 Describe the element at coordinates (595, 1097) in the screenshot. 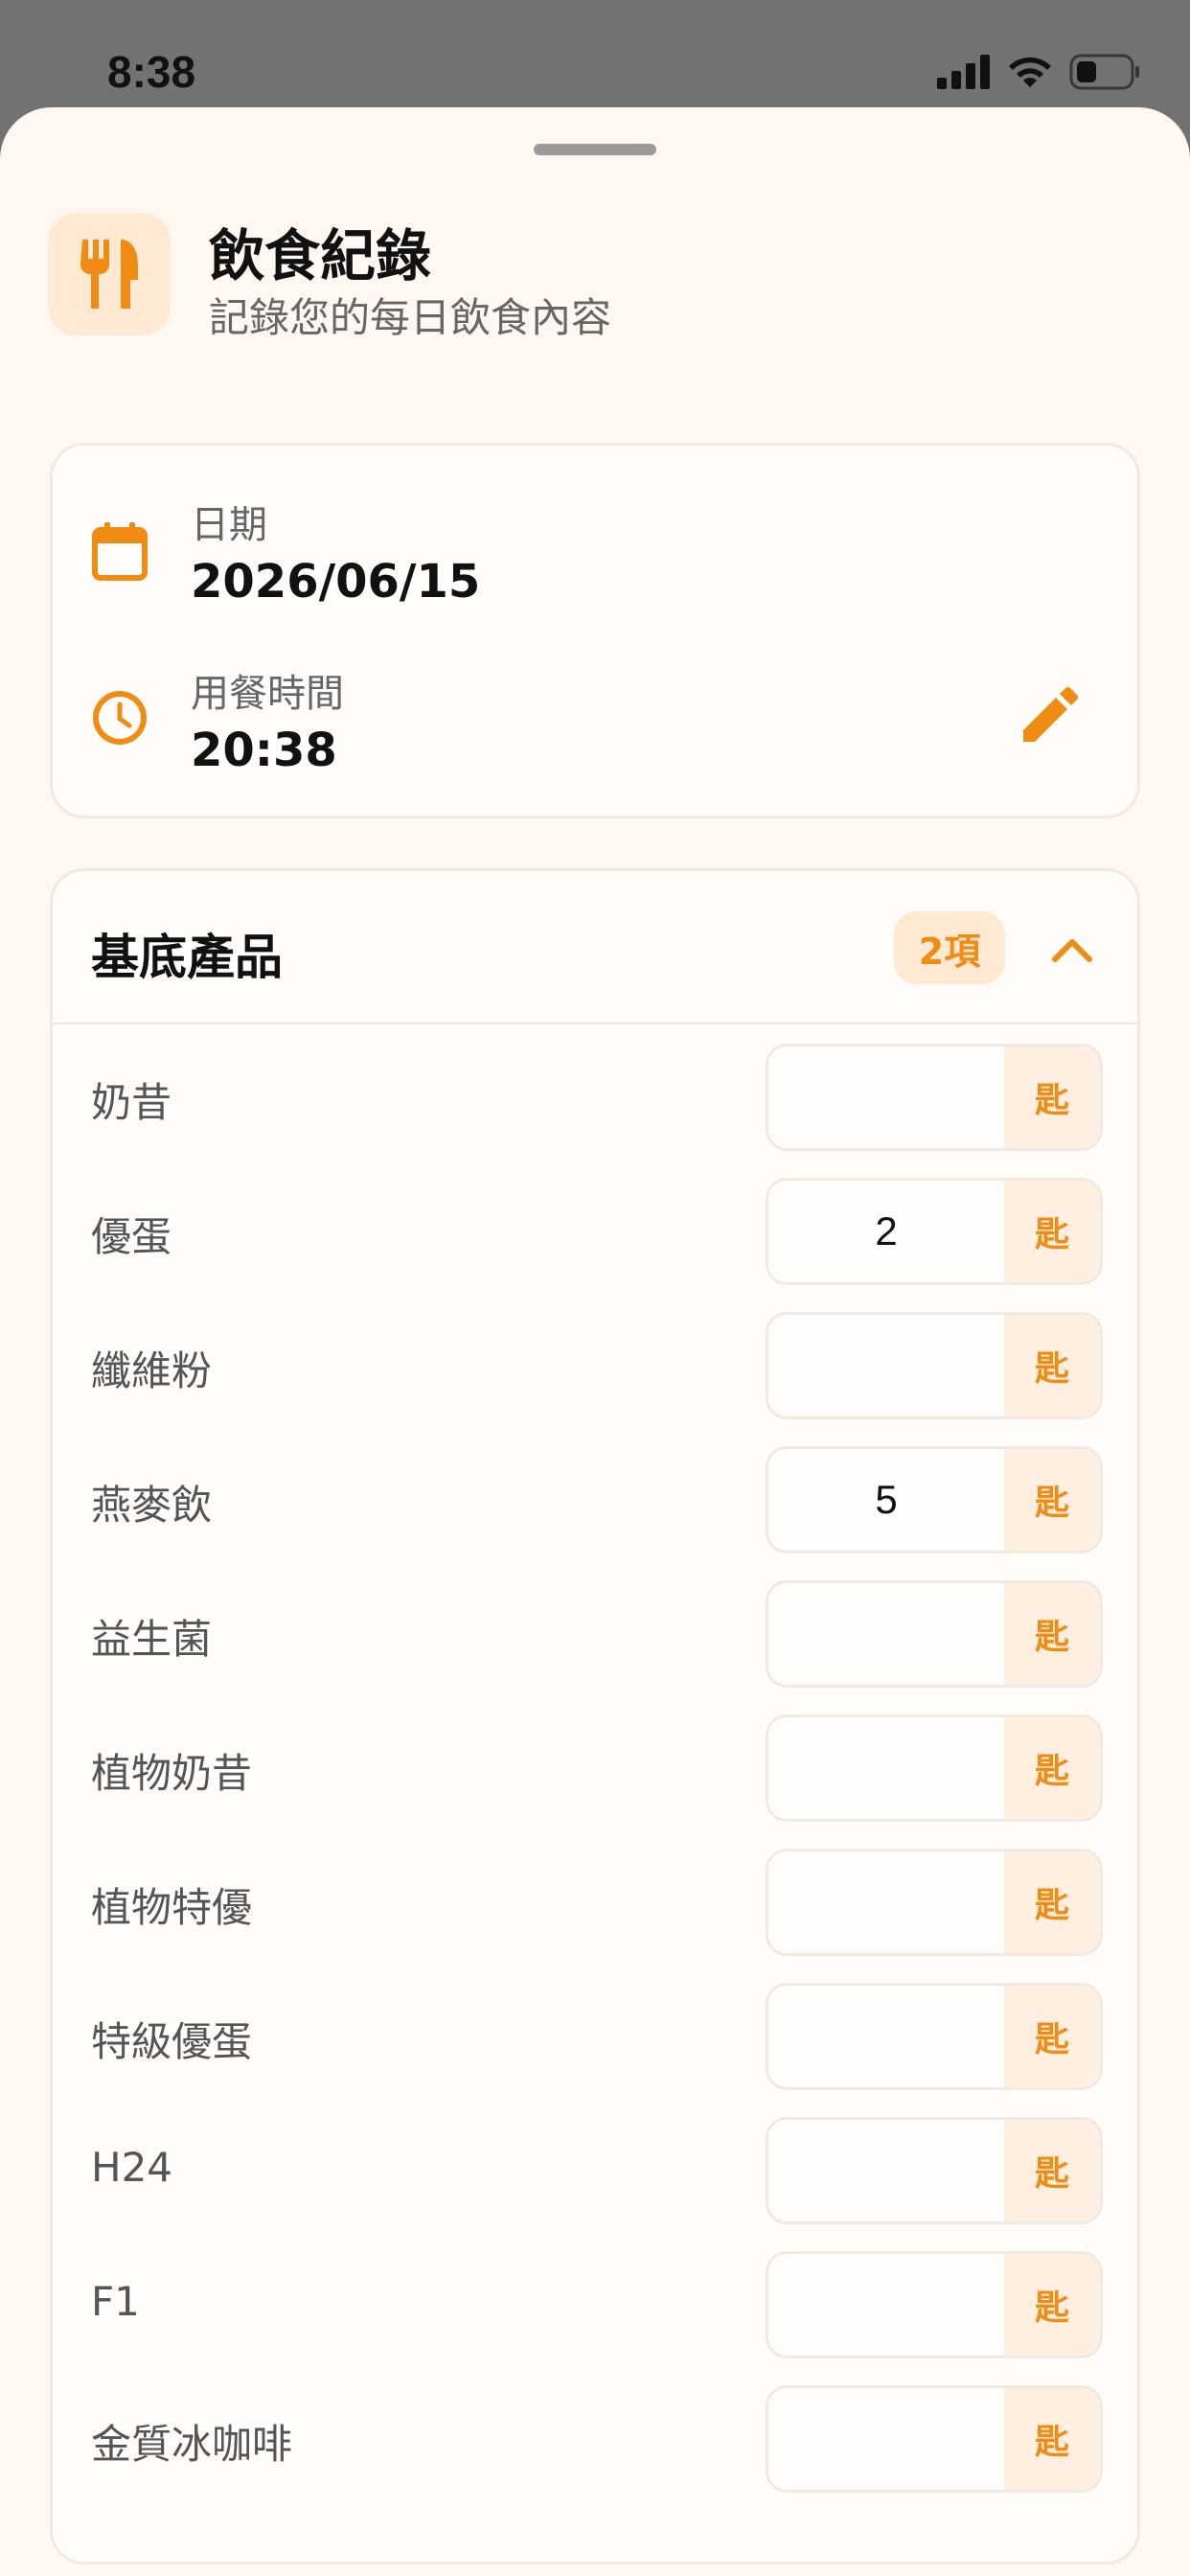

I see `product-row: 奶昔 匙` at that location.